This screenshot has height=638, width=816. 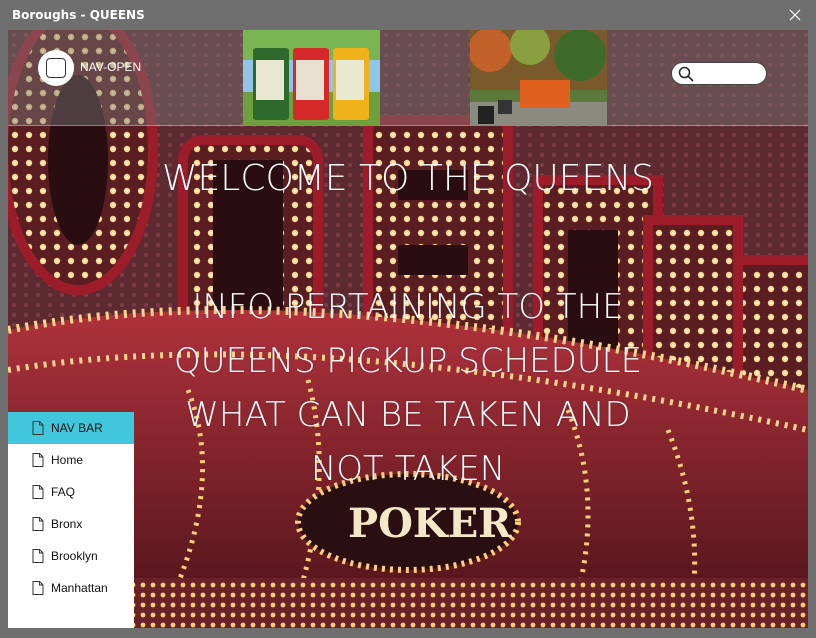 I want to click on recycling-bins-image, so click(x=311, y=78).